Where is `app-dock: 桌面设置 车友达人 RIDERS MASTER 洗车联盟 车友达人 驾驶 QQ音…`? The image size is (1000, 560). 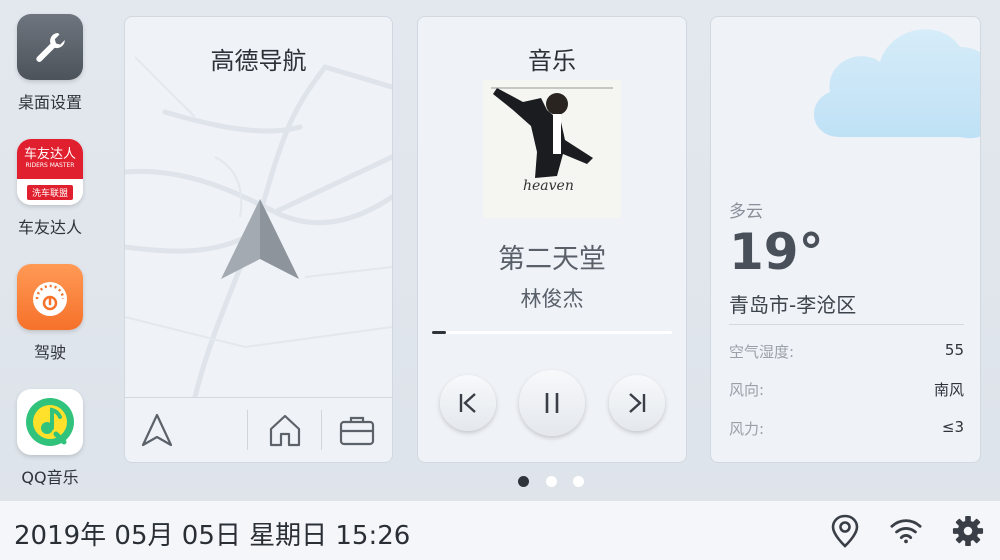
app-dock: 桌面设置 车友达人 RIDERS MASTER 洗车联盟 车友达人 驾驶 QQ音… is located at coordinates (50, 250).